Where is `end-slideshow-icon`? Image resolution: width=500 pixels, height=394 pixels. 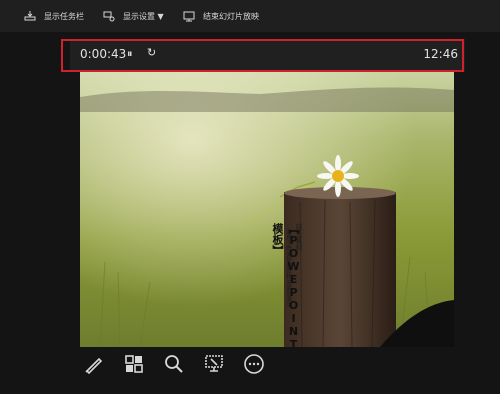
end-slideshow-icon is located at coordinates (189, 16).